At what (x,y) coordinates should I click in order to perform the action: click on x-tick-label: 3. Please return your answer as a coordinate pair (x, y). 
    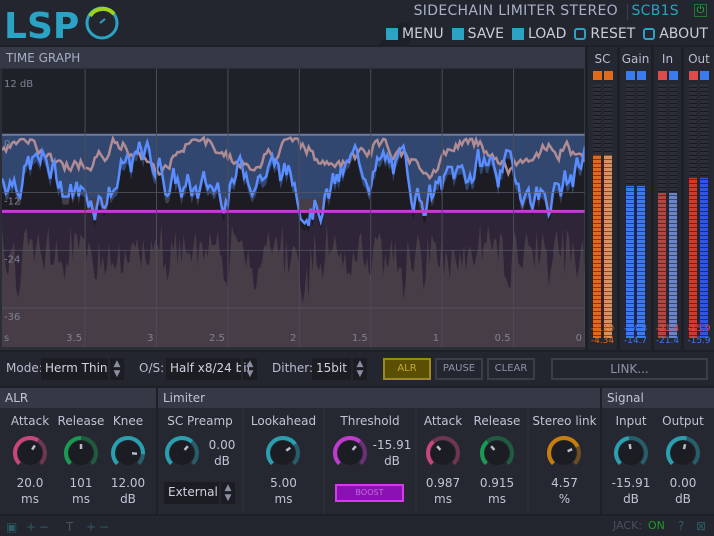
    Looking at the image, I should click on (150, 338).